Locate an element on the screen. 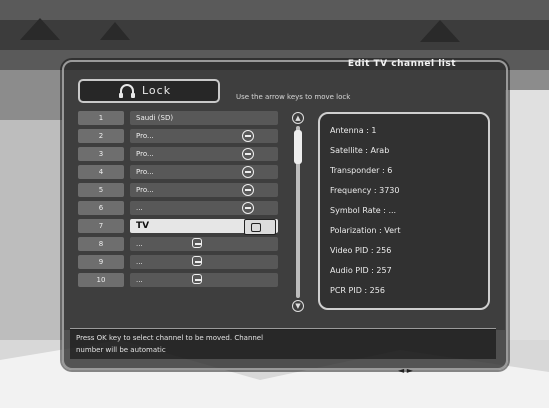 This screenshot has width=549, height=408. list-item: 1 Saudi (SD) is located at coordinates (180, 118).